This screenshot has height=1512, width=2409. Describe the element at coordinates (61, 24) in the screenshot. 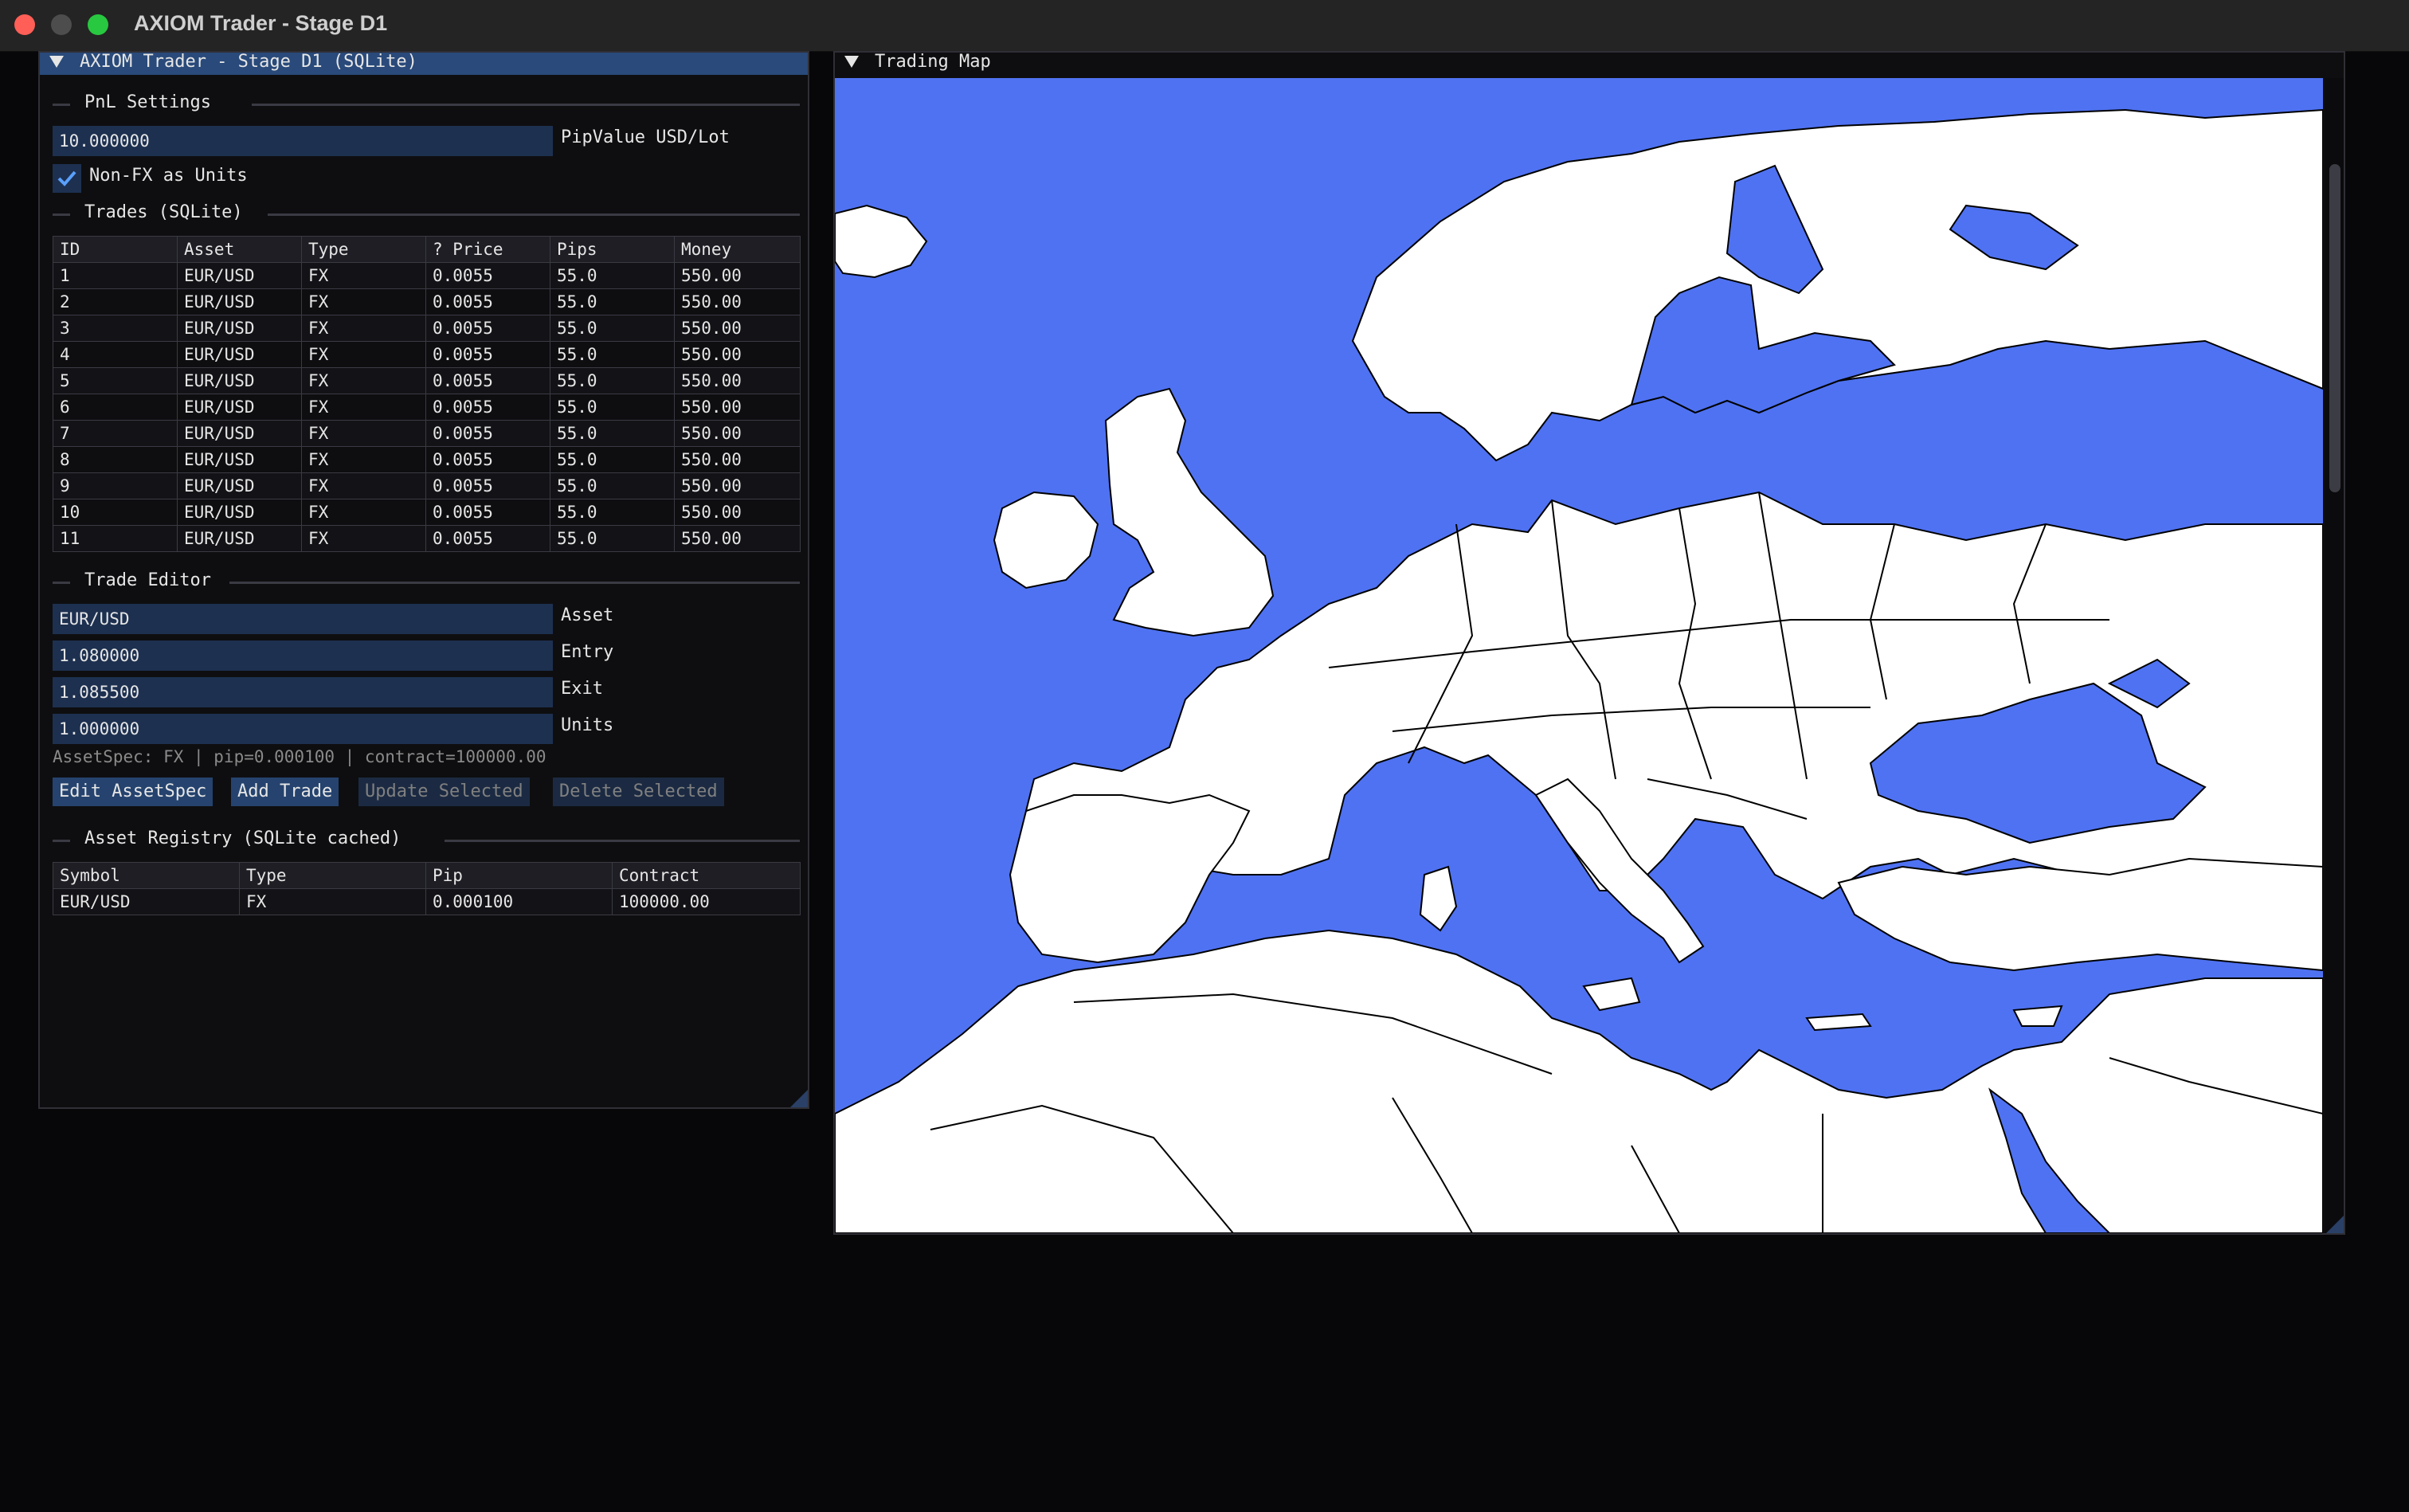

I see `minimize-window-button` at that location.